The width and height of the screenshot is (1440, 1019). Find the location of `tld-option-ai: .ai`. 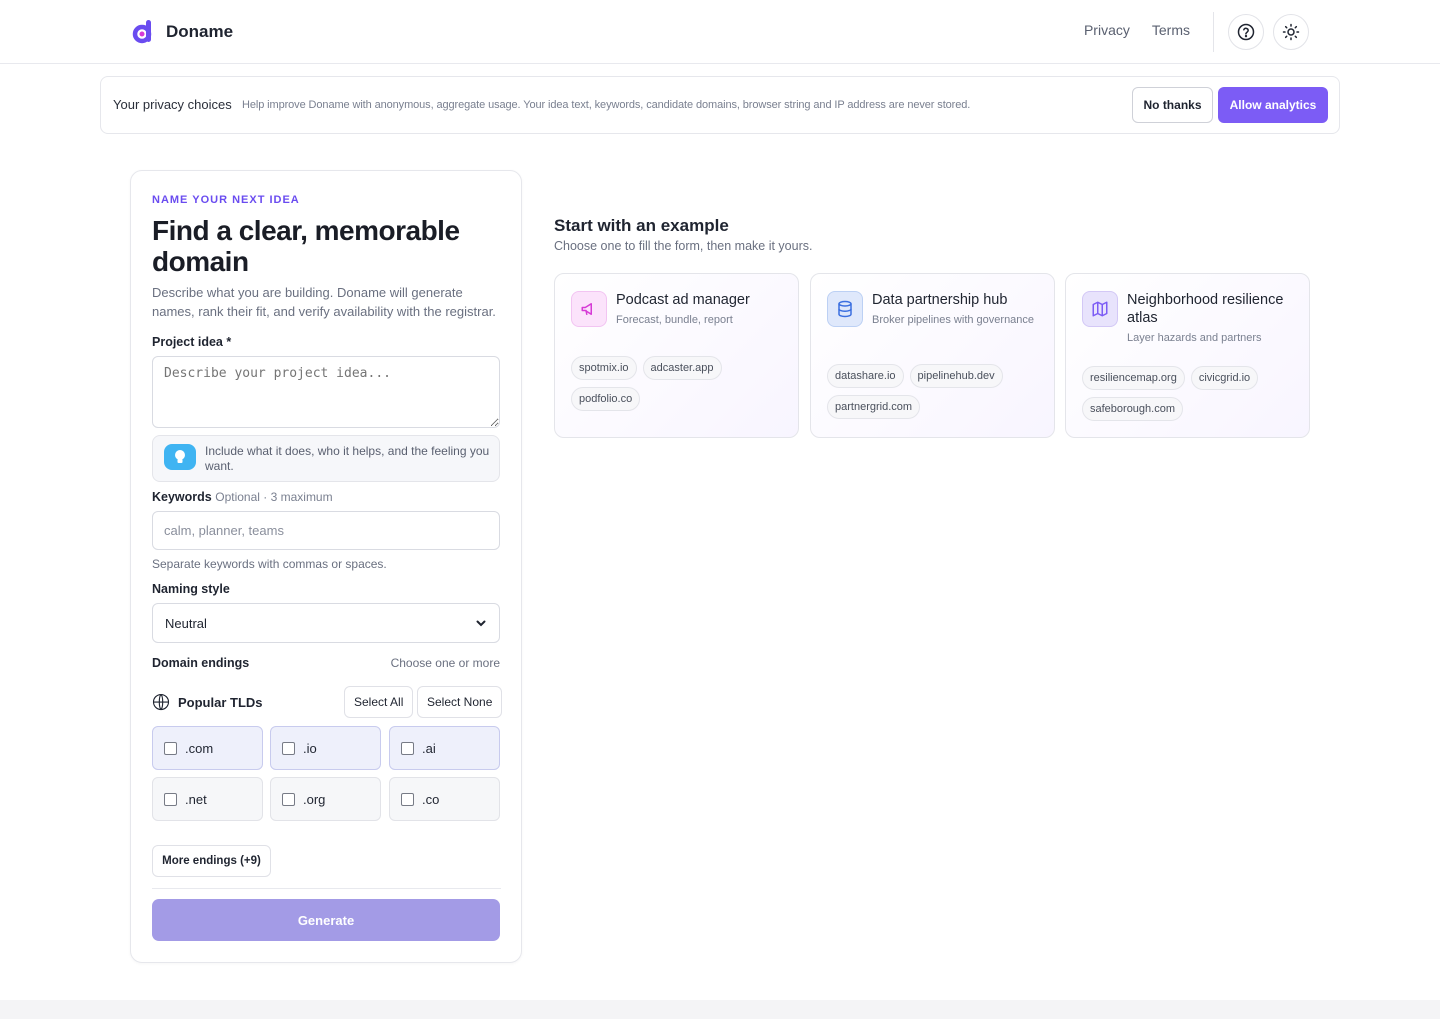

tld-option-ai: .ai is located at coordinates (444, 748).